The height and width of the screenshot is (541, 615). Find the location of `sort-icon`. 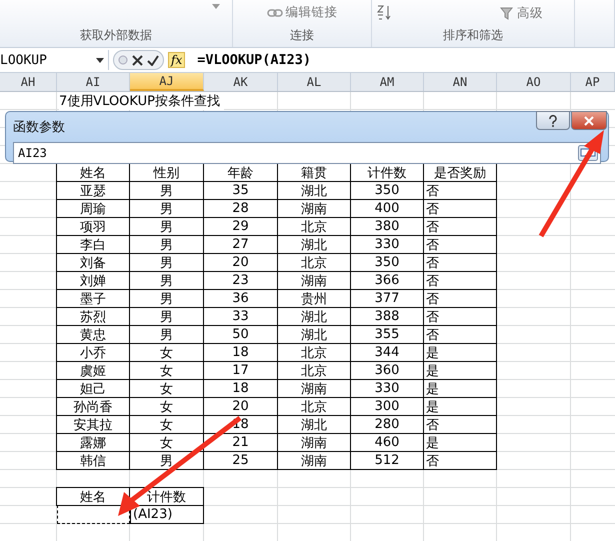

sort-icon is located at coordinates (384, 13).